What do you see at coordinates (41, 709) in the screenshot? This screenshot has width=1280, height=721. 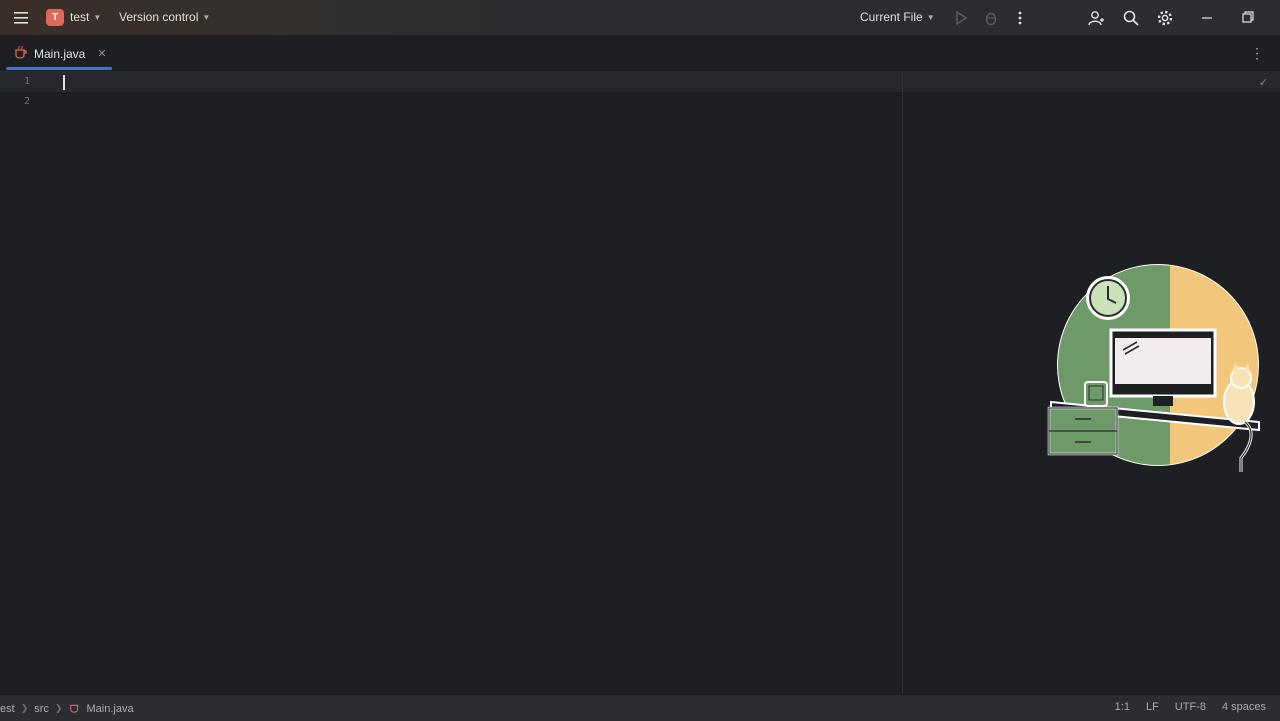 I see `breadcrumb-item: src` at bounding box center [41, 709].